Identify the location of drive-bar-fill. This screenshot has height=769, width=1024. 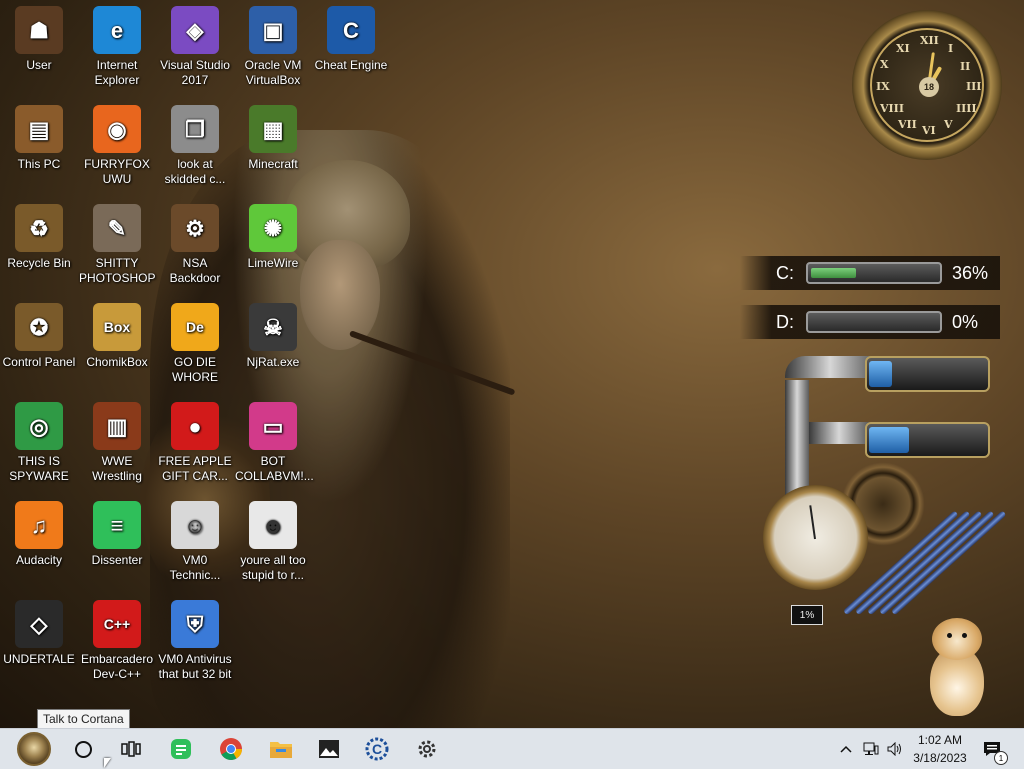
(833, 273).